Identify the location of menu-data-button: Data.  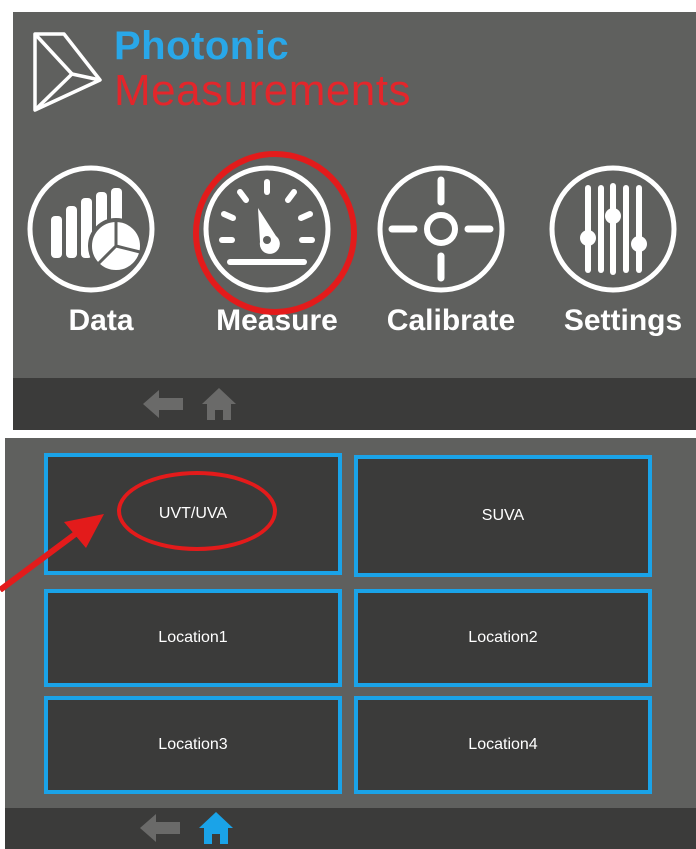
(101, 254).